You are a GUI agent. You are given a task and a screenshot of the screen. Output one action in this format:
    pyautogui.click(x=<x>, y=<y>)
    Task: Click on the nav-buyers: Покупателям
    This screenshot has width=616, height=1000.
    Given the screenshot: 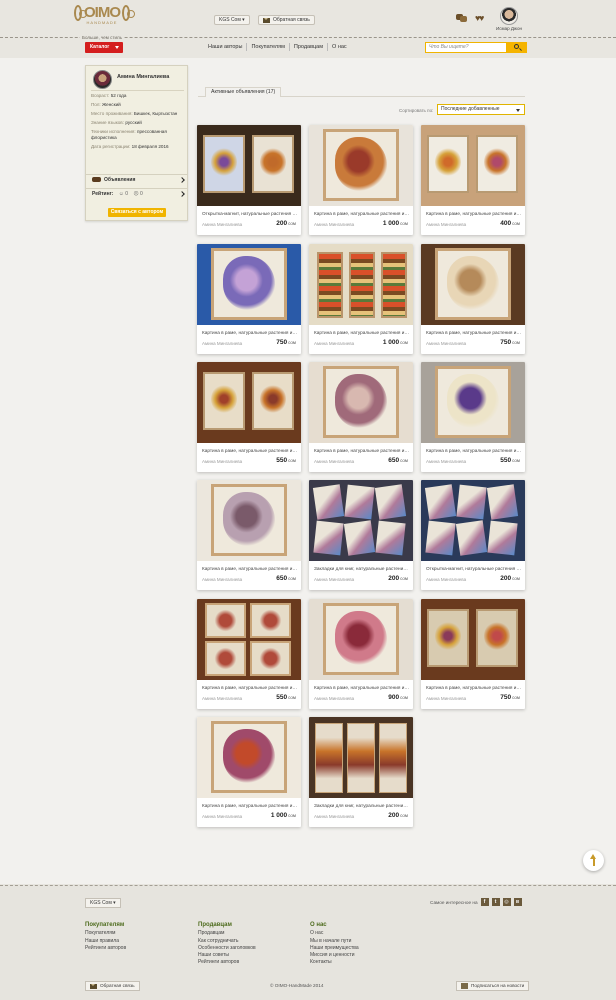 What is the action you would take?
    pyautogui.click(x=268, y=47)
    